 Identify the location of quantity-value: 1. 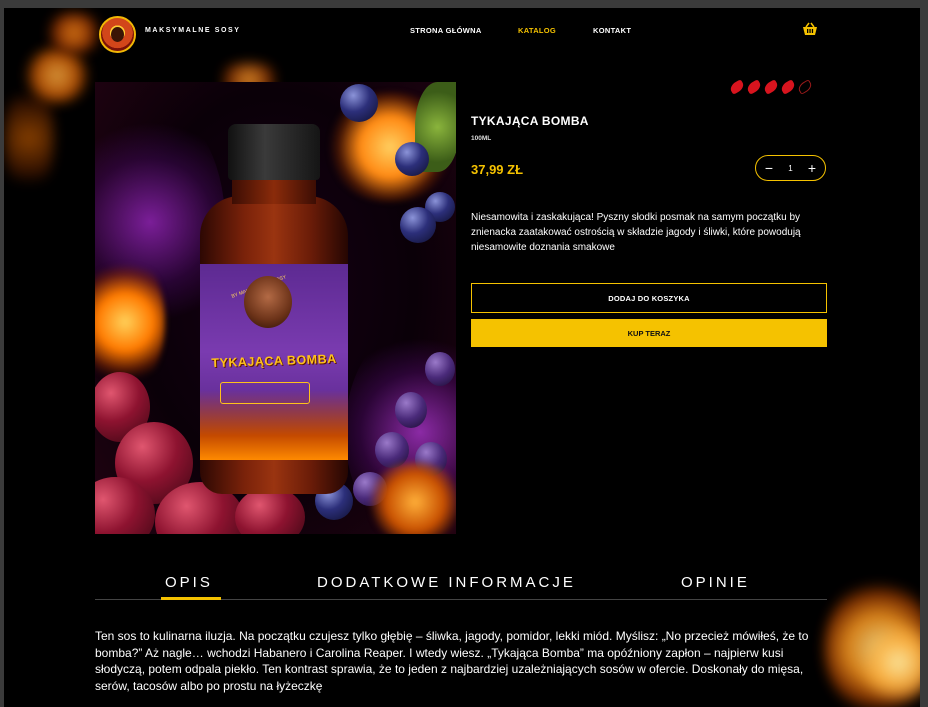
(790, 168).